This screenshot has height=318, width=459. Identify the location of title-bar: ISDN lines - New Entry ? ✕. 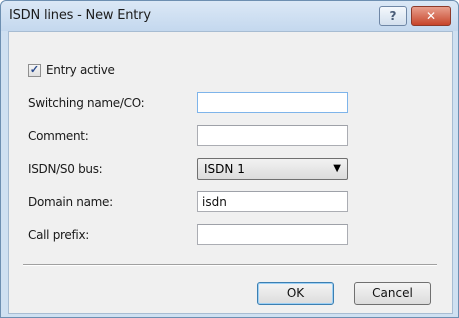
(229, 16).